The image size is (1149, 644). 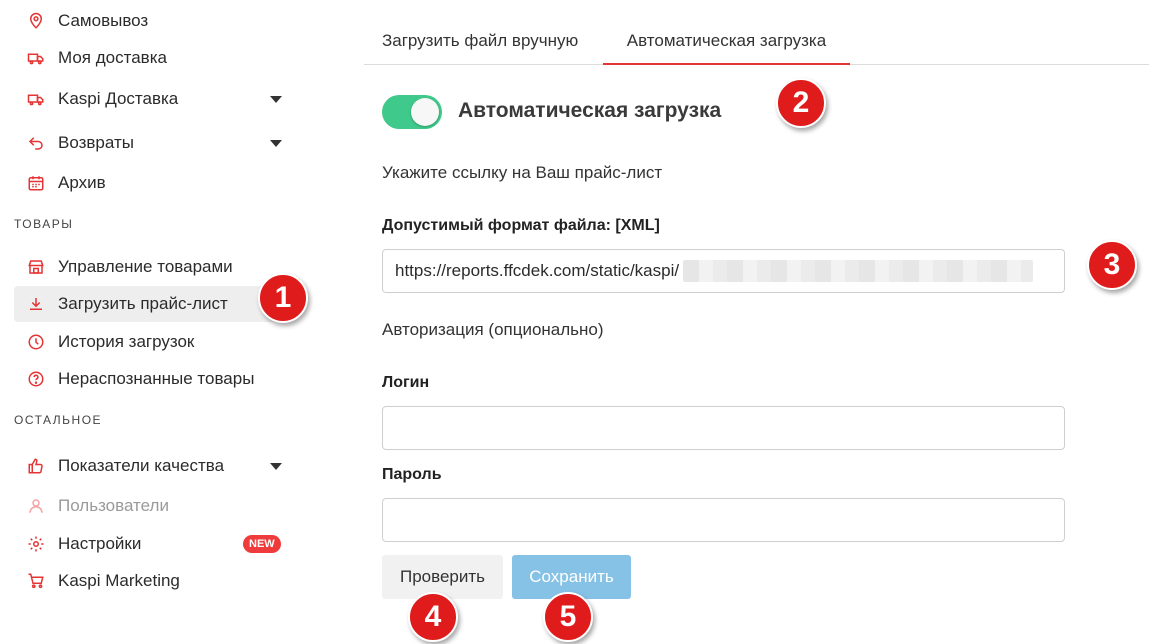 I want to click on check-button: Проверить, so click(x=442, y=577).